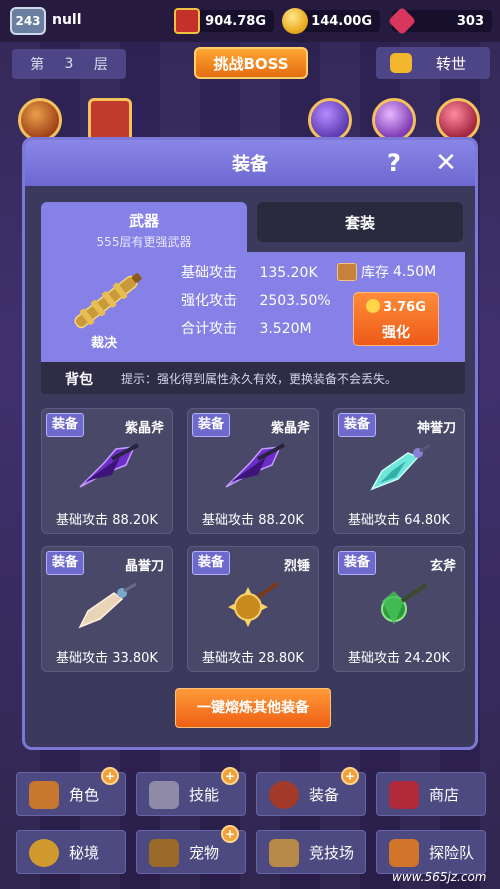 This screenshot has width=500, height=889. I want to click on cash-counter: 904.78G, so click(224, 21).